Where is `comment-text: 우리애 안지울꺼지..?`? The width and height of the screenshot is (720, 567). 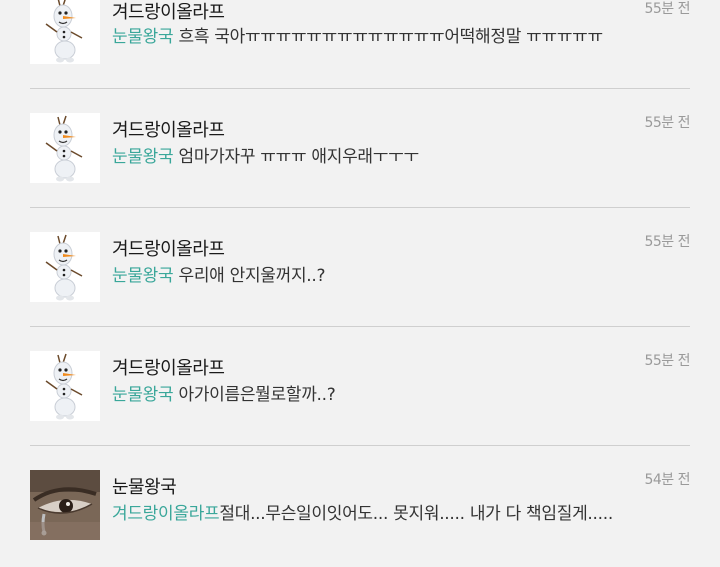 comment-text: 우리애 안지울꺼지..? is located at coordinates (249, 276).